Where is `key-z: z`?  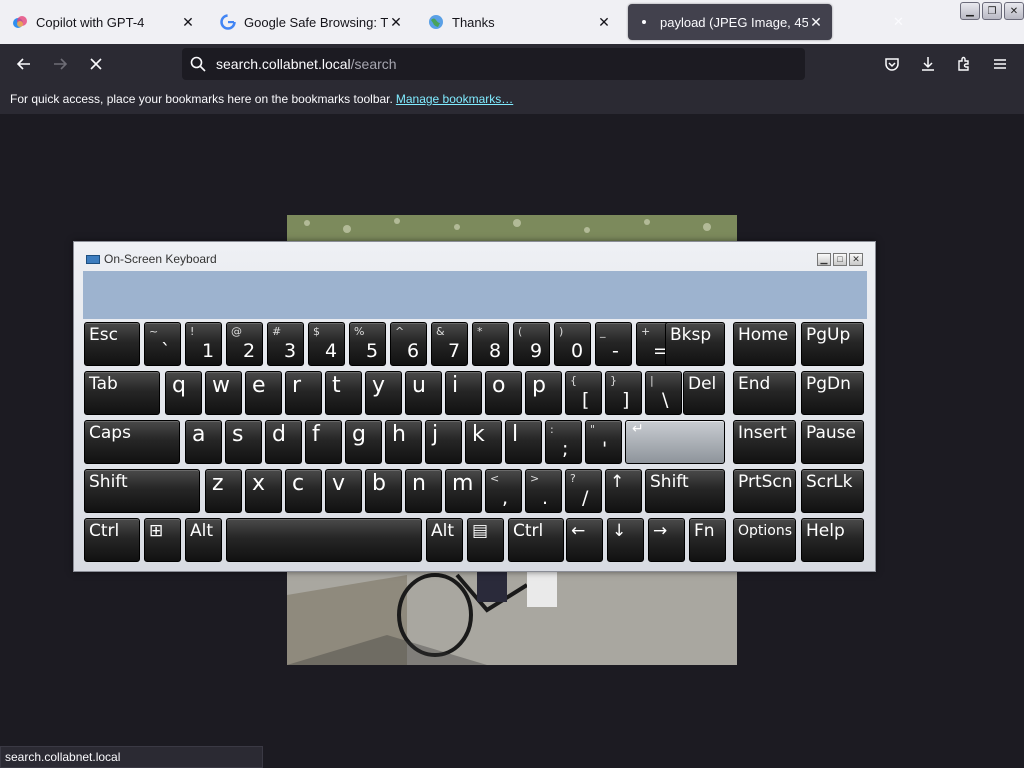
key-z: z is located at coordinates (223, 491).